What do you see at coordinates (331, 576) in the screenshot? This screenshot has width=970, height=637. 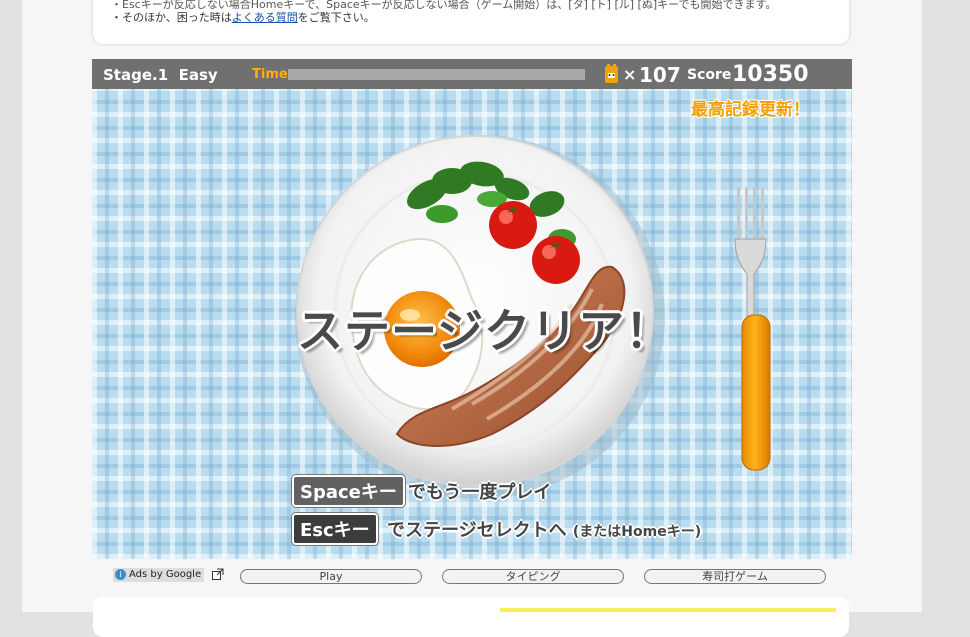 I see `play-button: Play` at bounding box center [331, 576].